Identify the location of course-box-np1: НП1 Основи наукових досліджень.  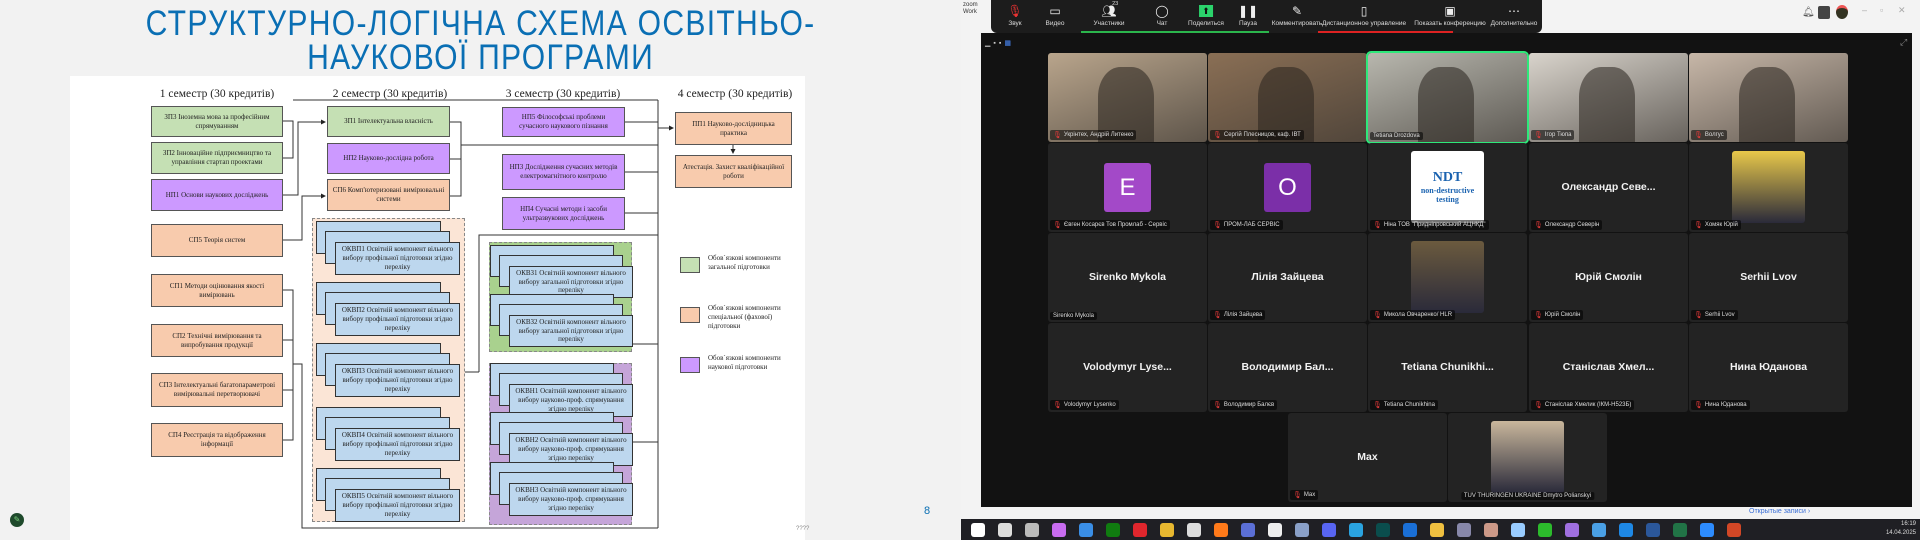
(217, 195).